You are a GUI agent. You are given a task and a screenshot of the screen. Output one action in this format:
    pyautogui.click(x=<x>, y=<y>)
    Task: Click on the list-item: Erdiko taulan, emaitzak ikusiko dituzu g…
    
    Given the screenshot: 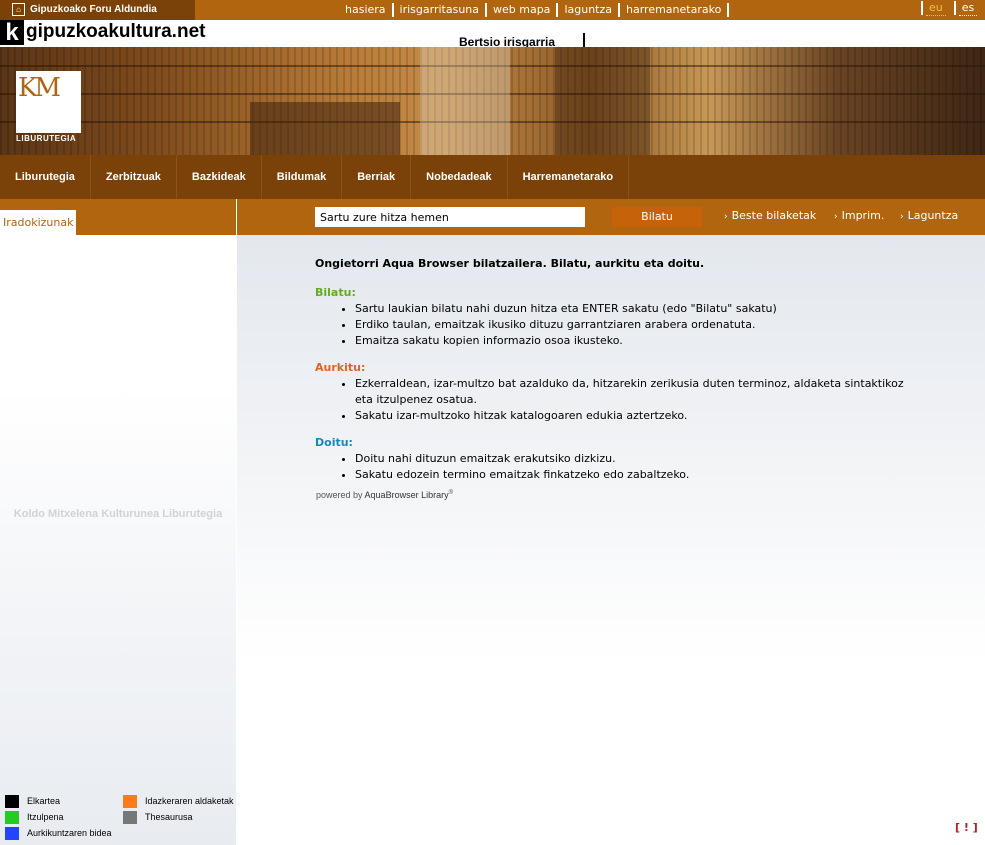 What is the action you would take?
    pyautogui.click(x=635, y=325)
    